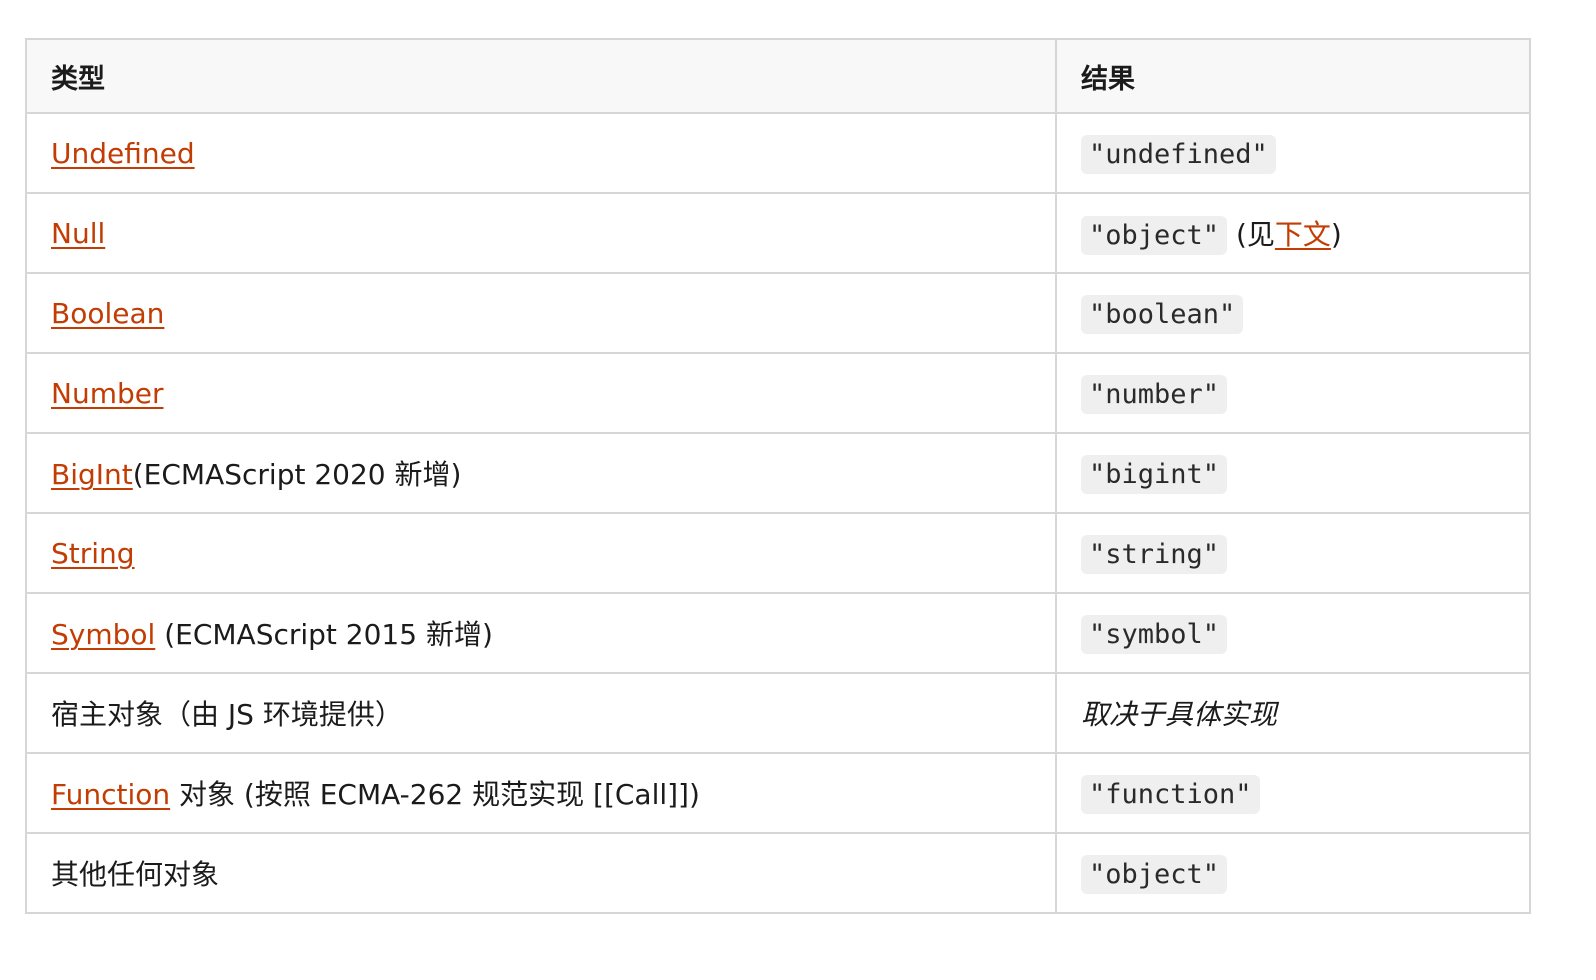 Image resolution: width=1596 pixels, height=980 pixels. What do you see at coordinates (435, 794) in the screenshot?
I see `type-suffix: 对象 (按照 ECMA-262 规范实现 [[Call]])` at bounding box center [435, 794].